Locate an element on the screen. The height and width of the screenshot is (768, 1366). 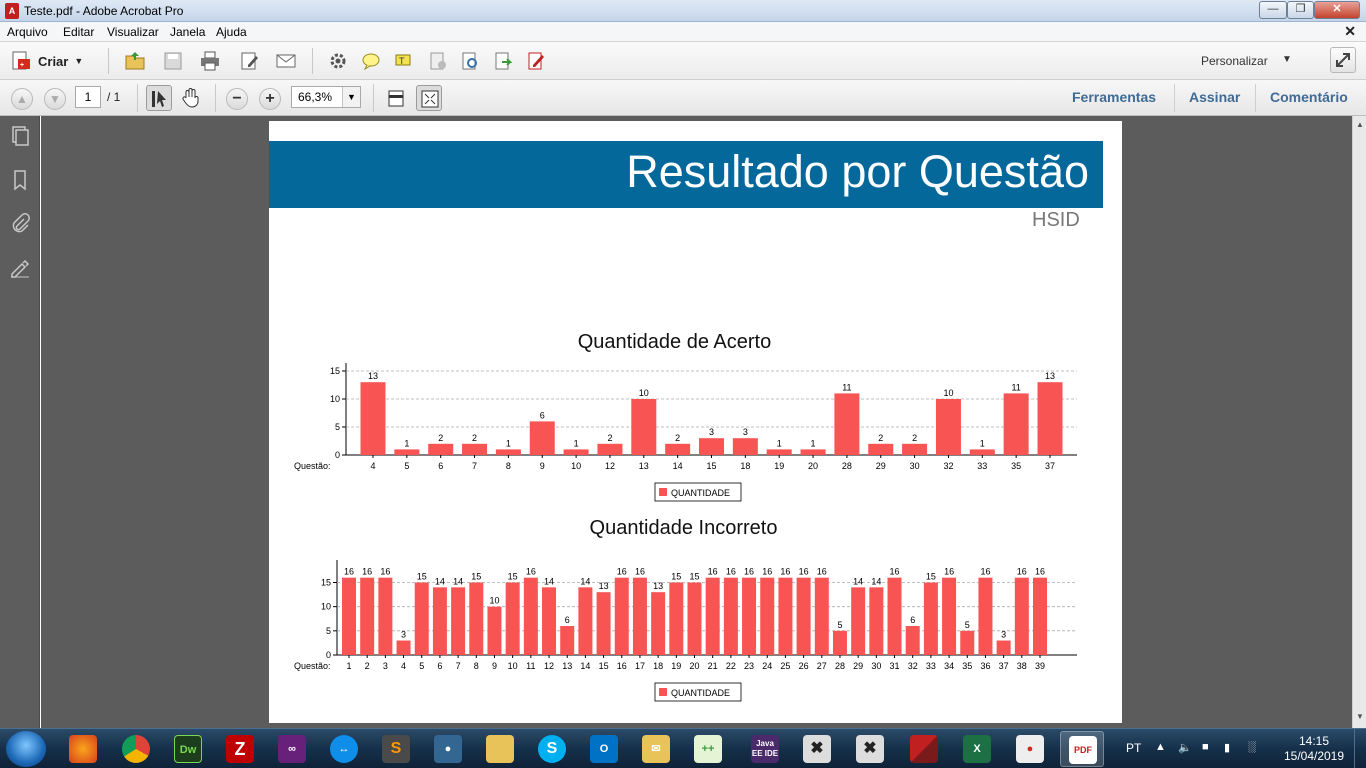
legend-label: QUANTIDADE is located at coordinates (700, 693).